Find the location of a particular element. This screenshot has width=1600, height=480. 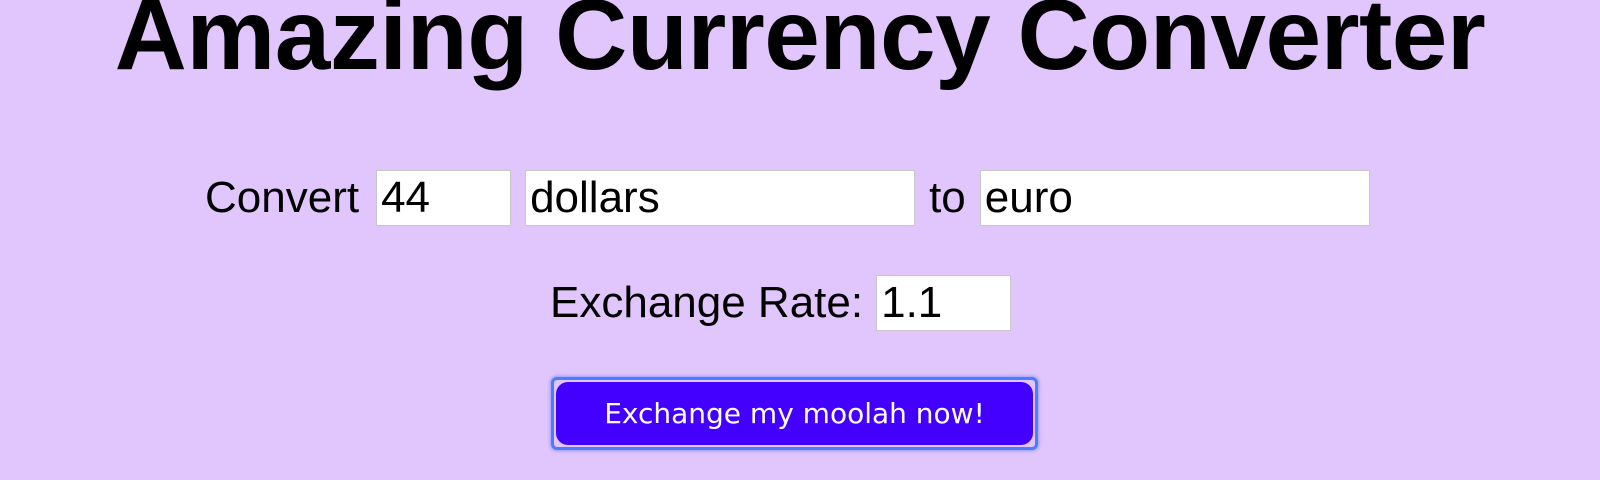

exchange-rate-label: Exchange Rate: is located at coordinates (707, 302).